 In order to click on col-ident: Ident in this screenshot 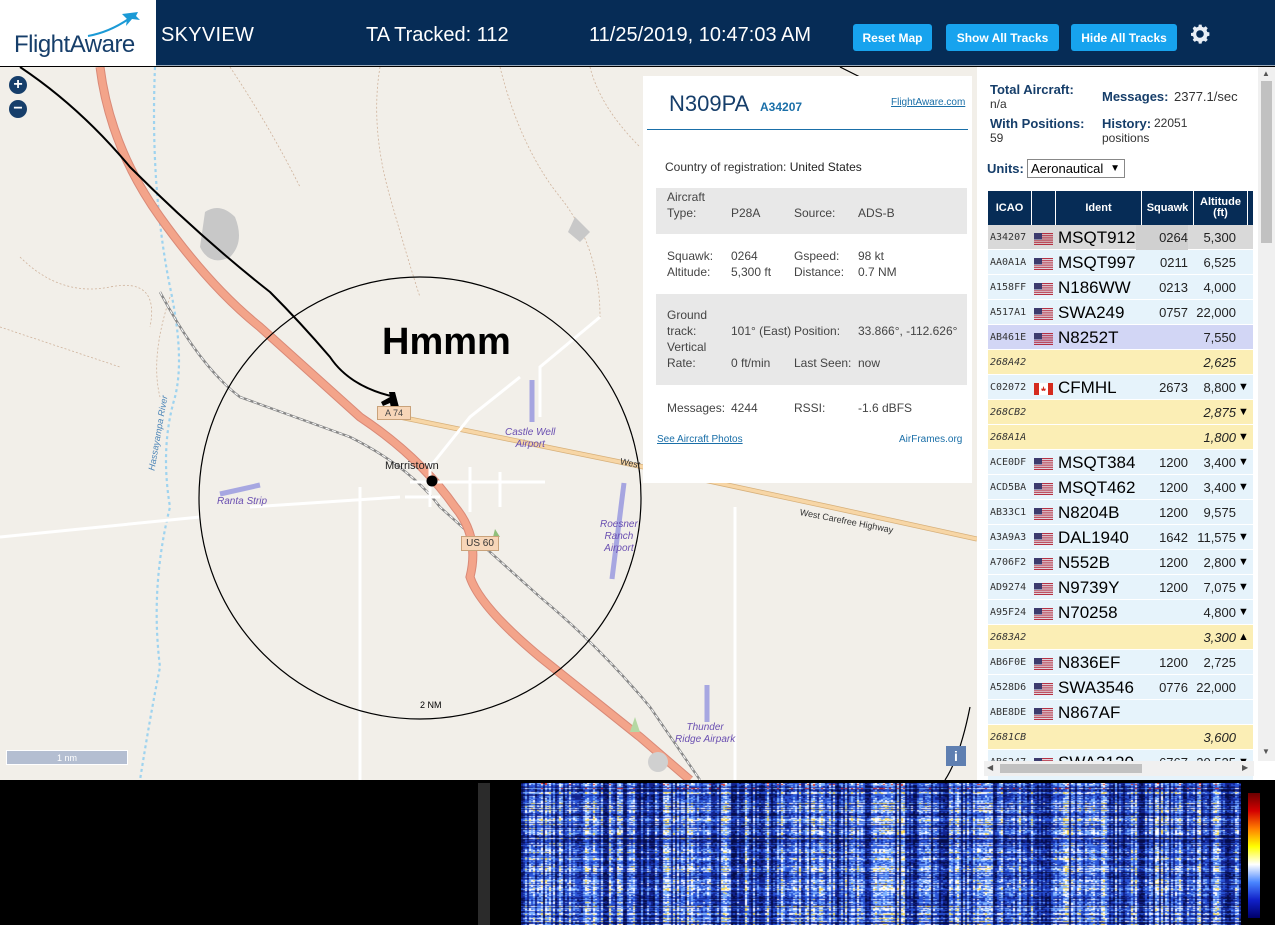, I will do `click(1099, 208)`.